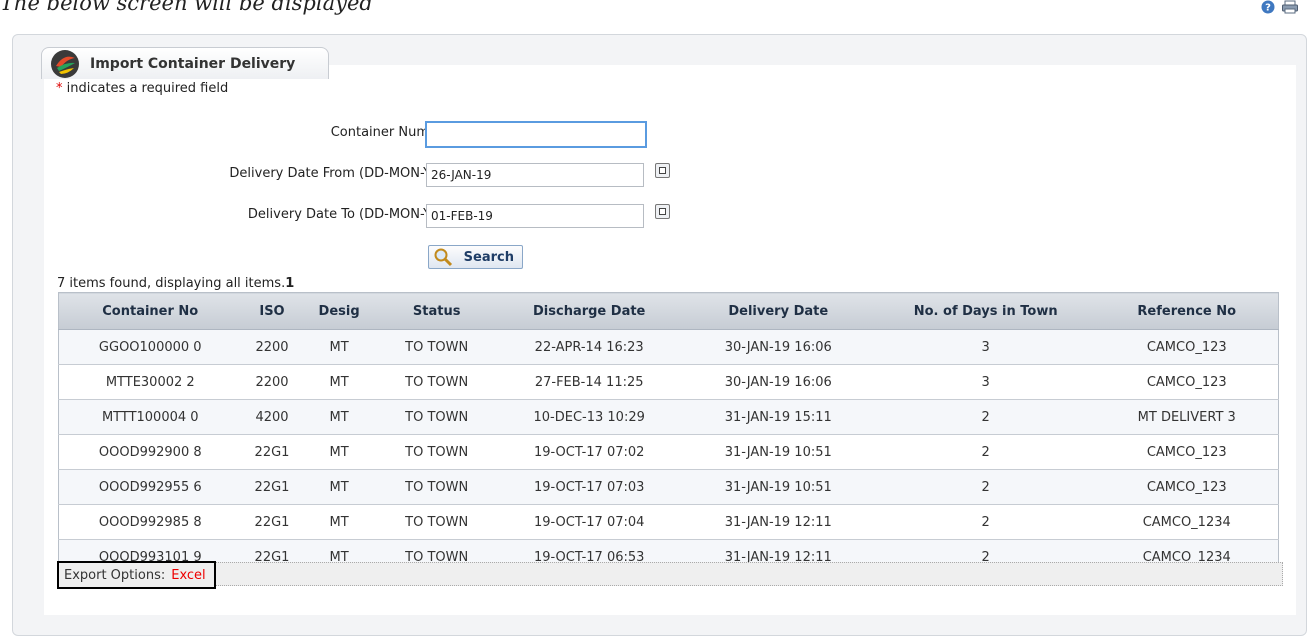 This screenshot has width=1309, height=637. Describe the element at coordinates (65, 63) in the screenshot. I see `app-logo-icon` at that location.